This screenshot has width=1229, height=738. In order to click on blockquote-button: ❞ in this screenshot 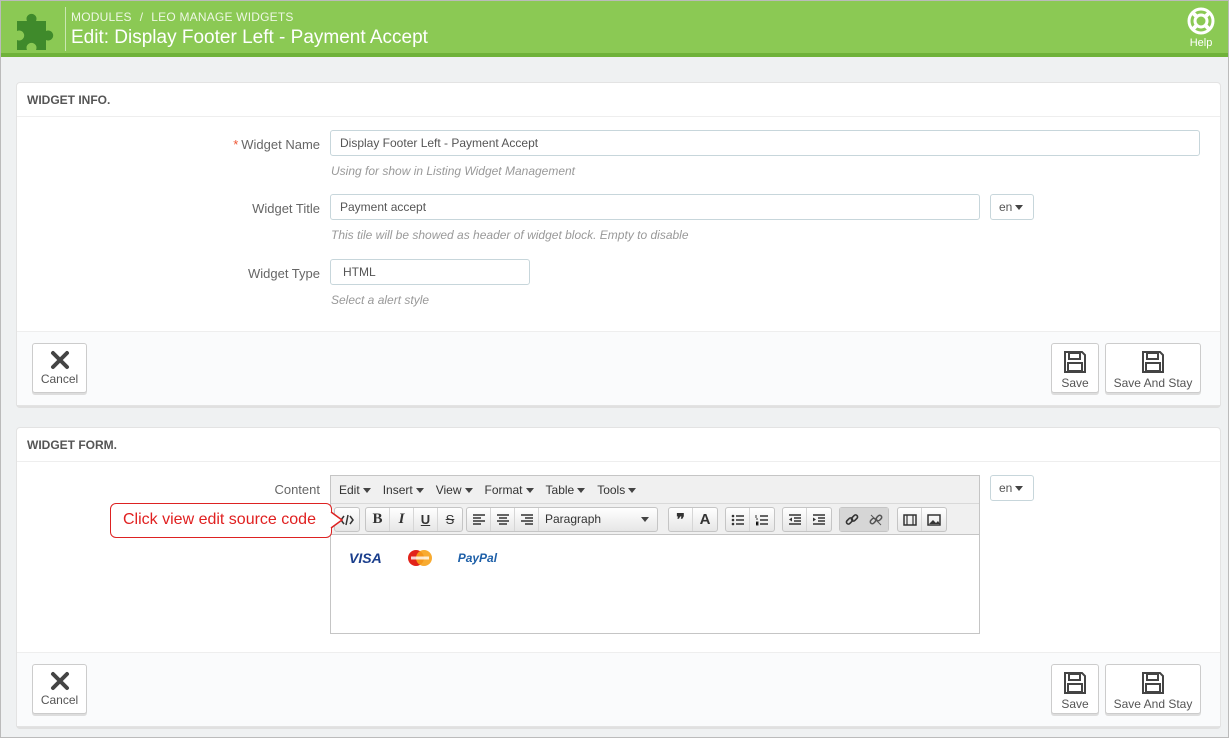, I will do `click(681, 519)`.